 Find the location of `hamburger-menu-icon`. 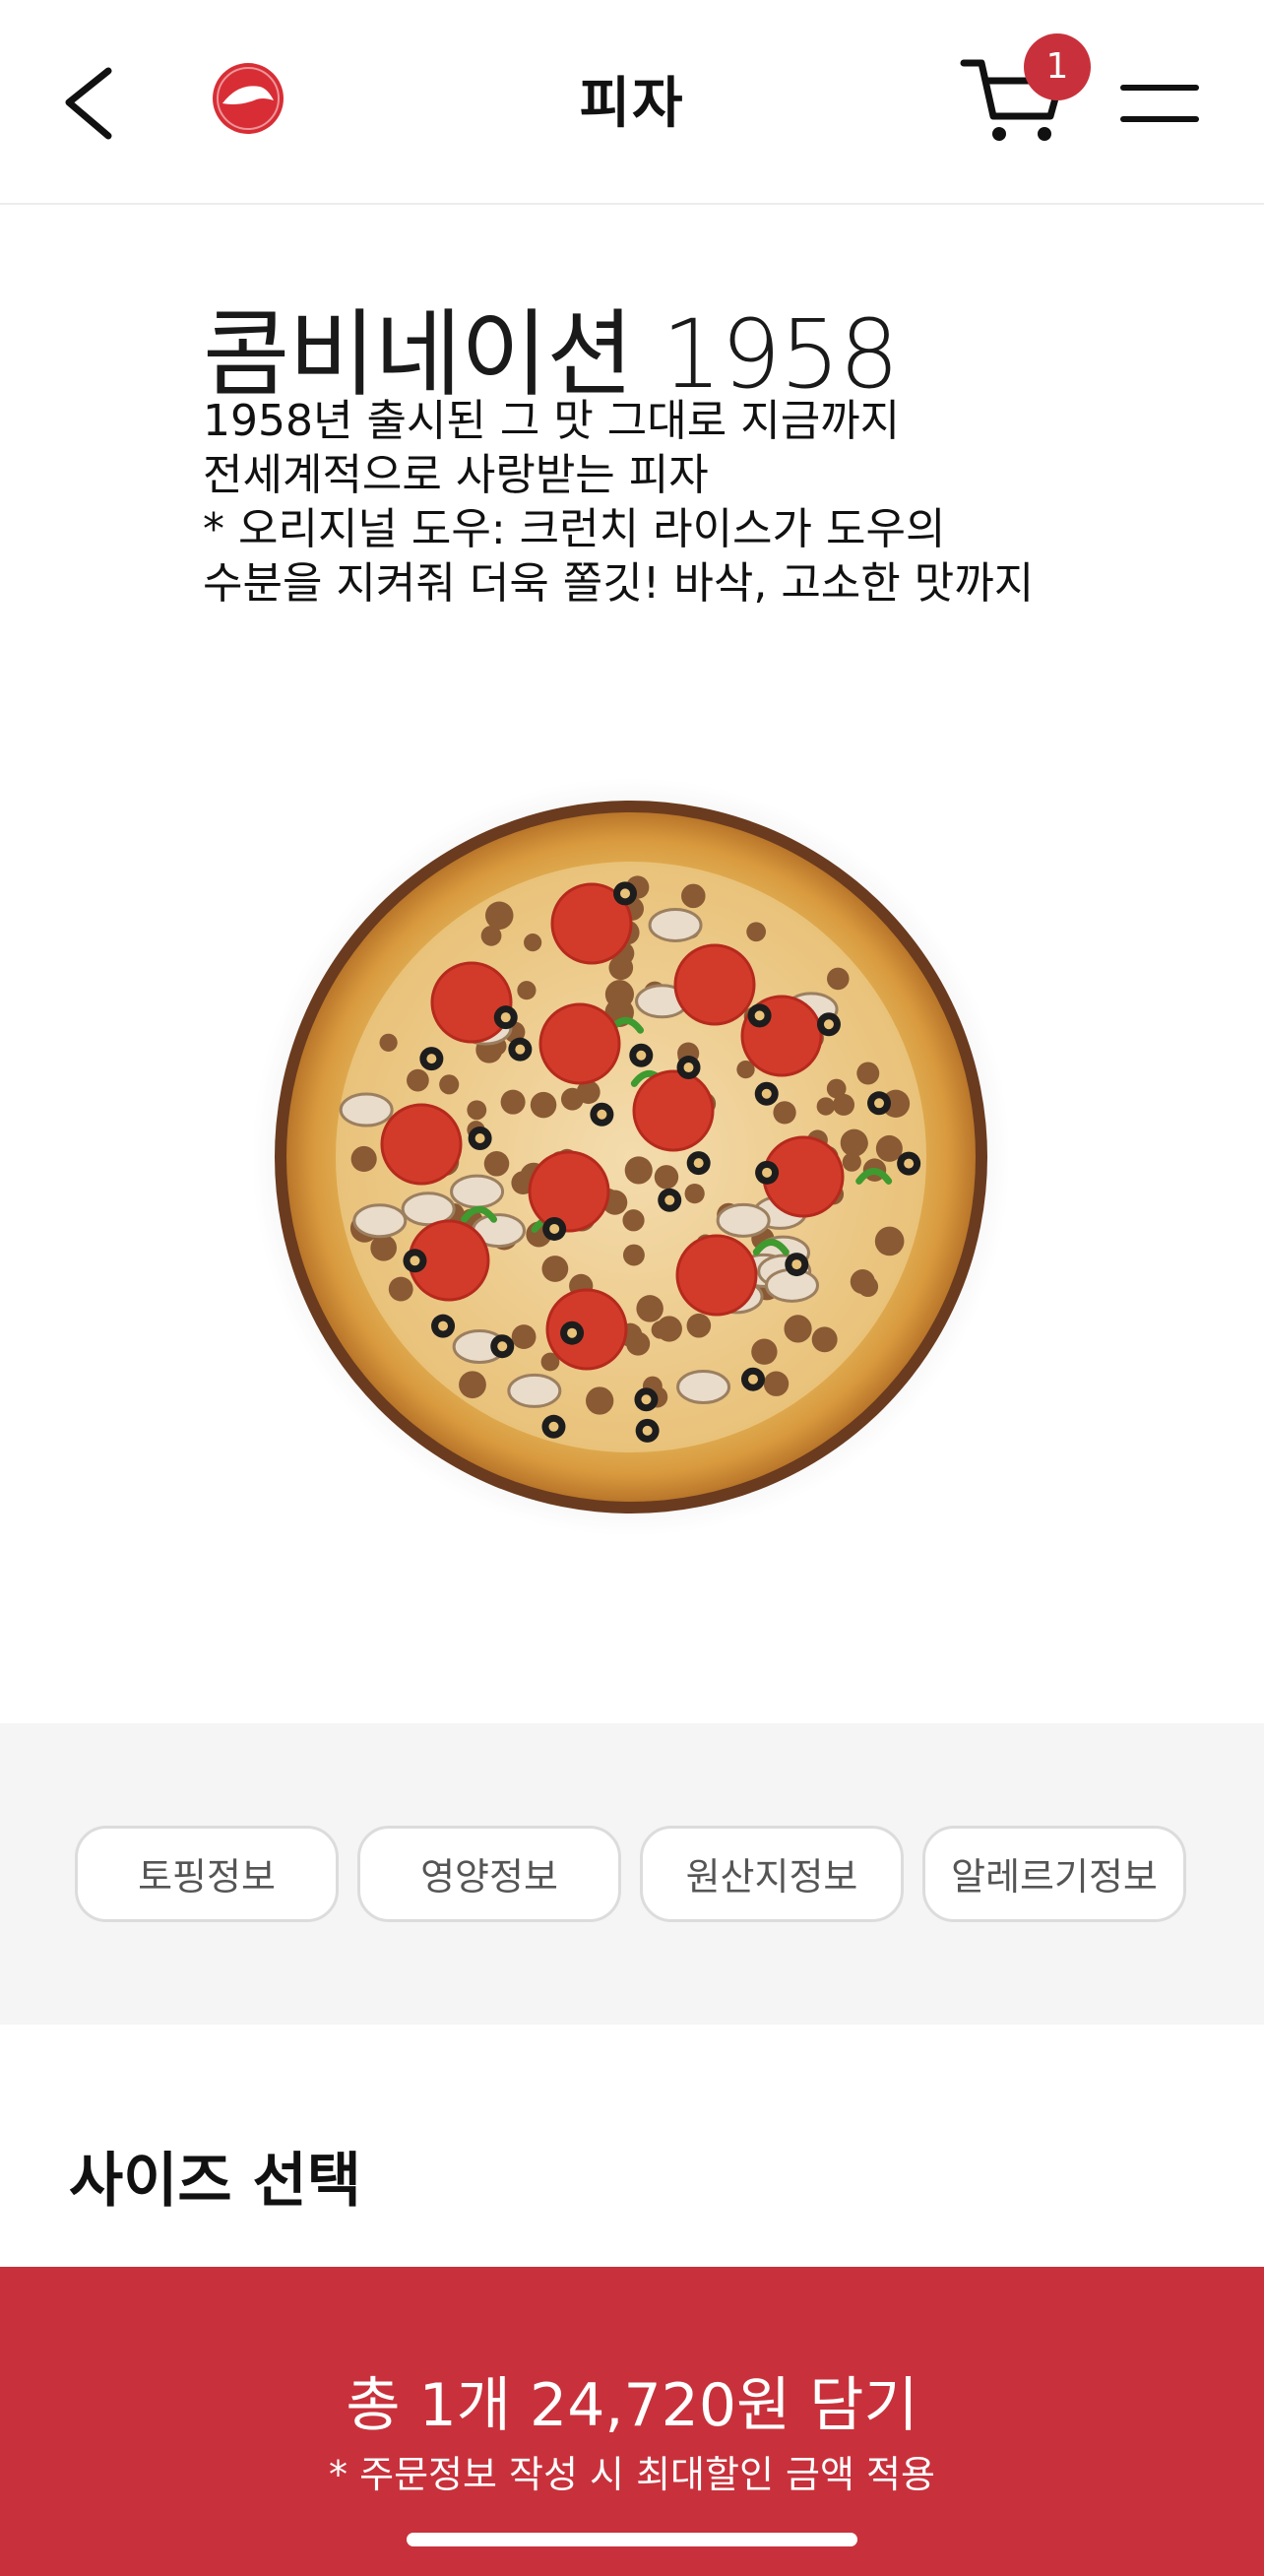

hamburger-menu-icon is located at coordinates (1159, 103).